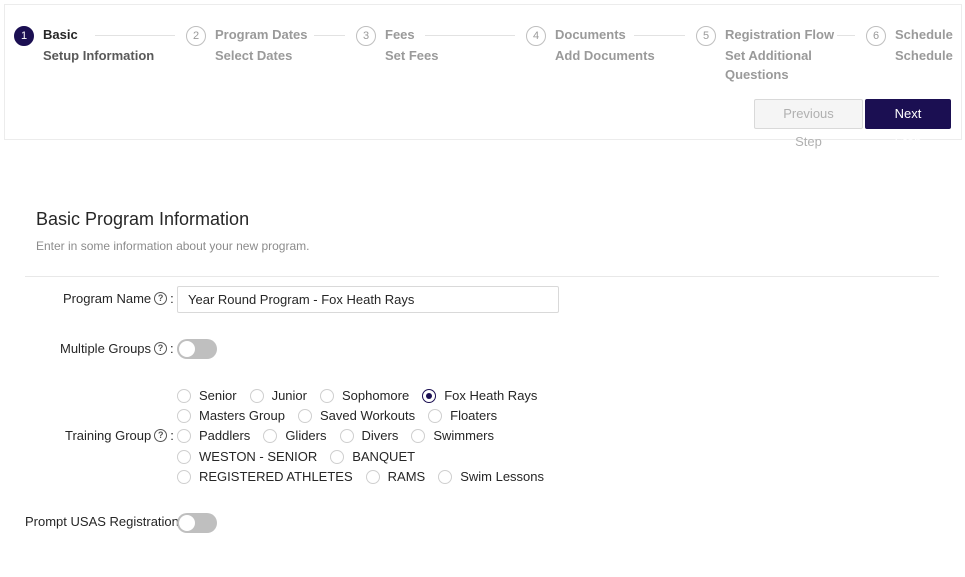 Image resolution: width=965 pixels, height=577 pixels. Describe the element at coordinates (400, 34) in the screenshot. I see `step-title: Fees` at that location.